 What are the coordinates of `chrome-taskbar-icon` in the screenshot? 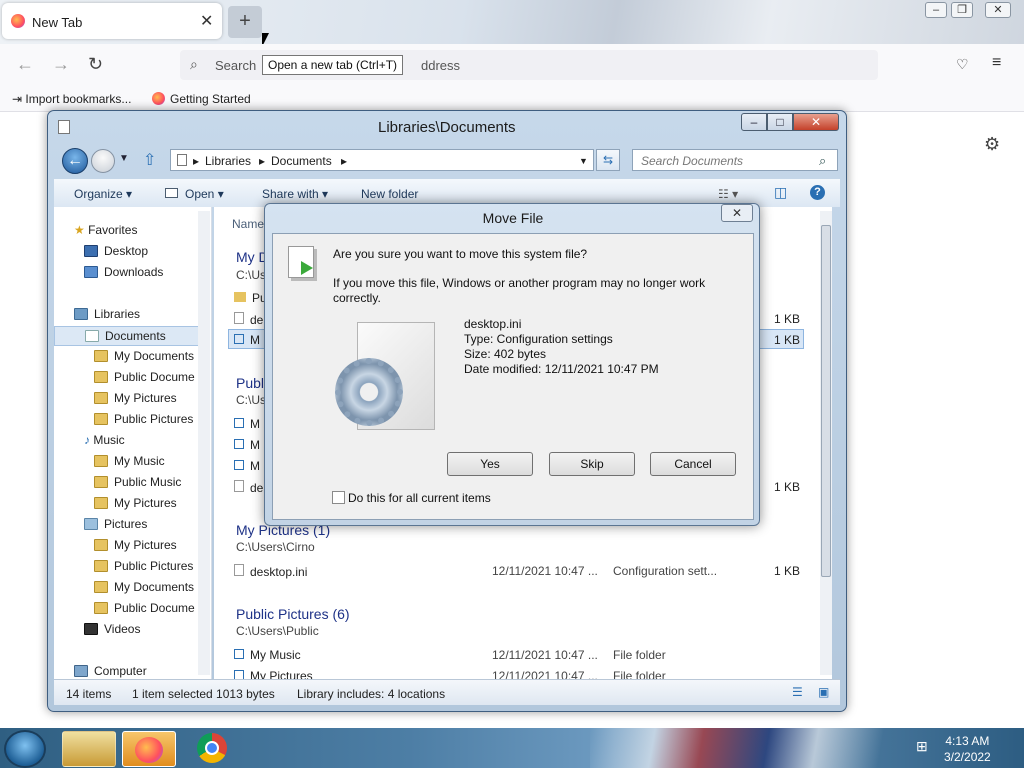 It's located at (212, 748).